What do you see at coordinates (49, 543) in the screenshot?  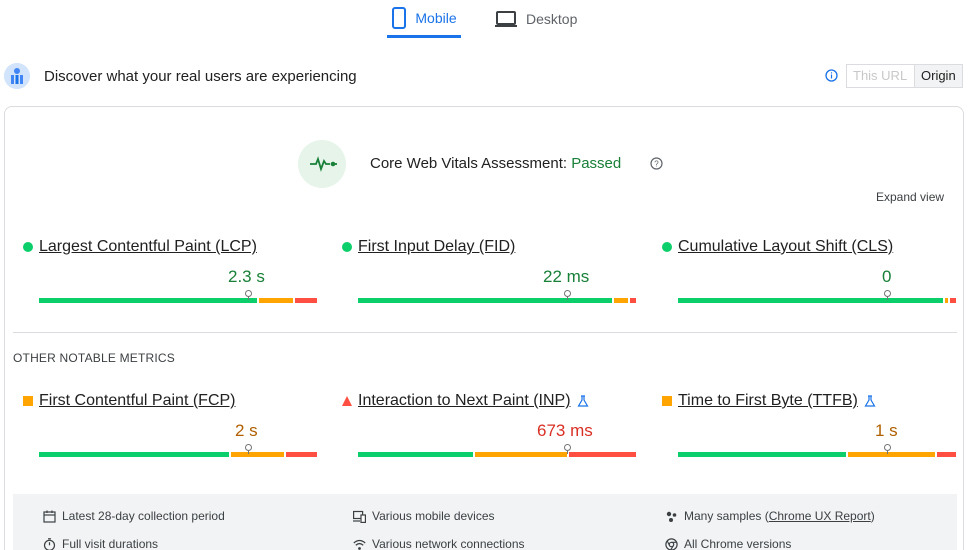 I see `timer-icon` at bounding box center [49, 543].